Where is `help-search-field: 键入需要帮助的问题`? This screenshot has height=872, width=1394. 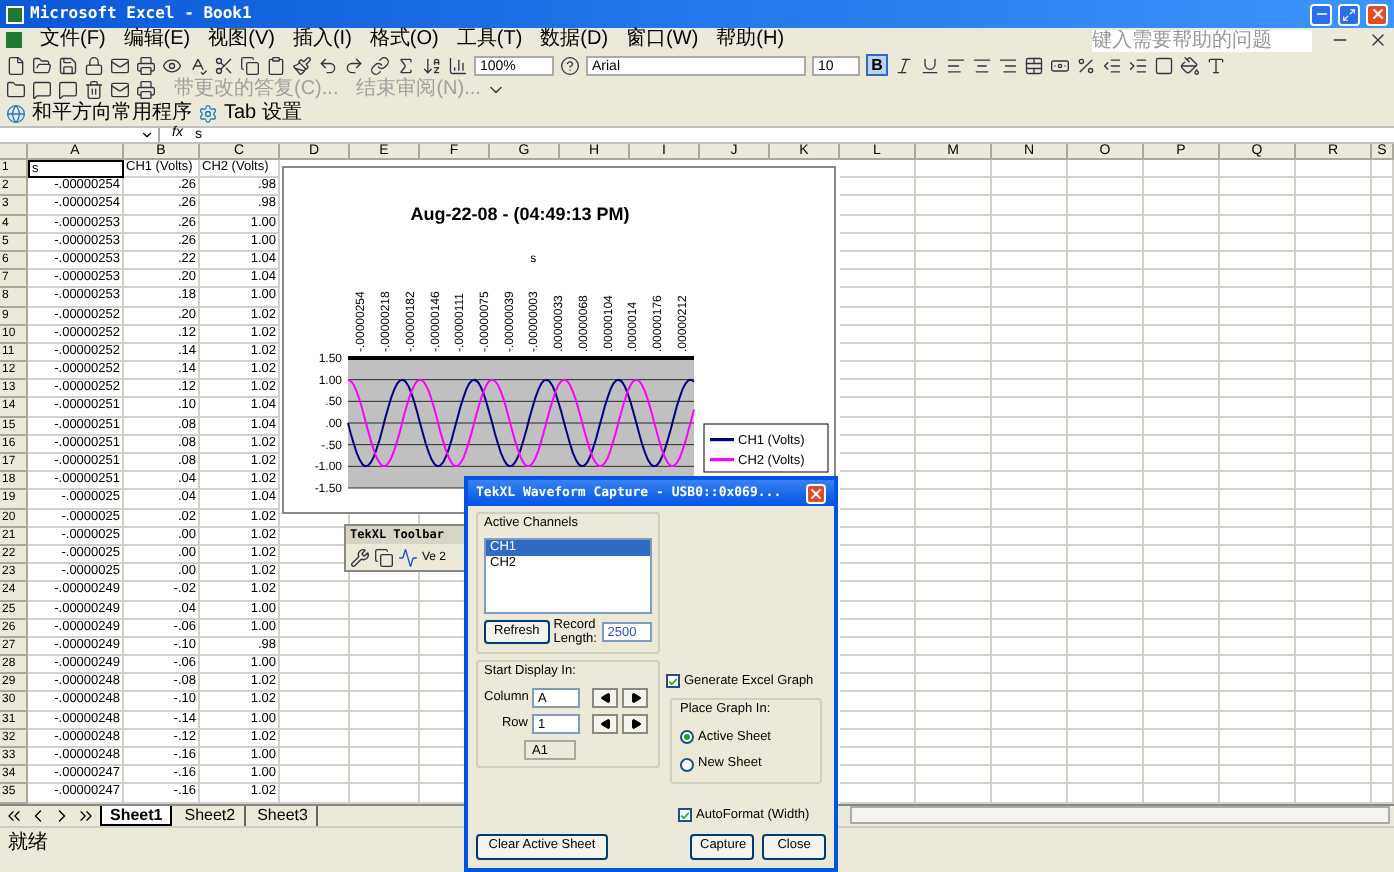 help-search-field: 键入需要帮助的问题 is located at coordinates (1202, 40).